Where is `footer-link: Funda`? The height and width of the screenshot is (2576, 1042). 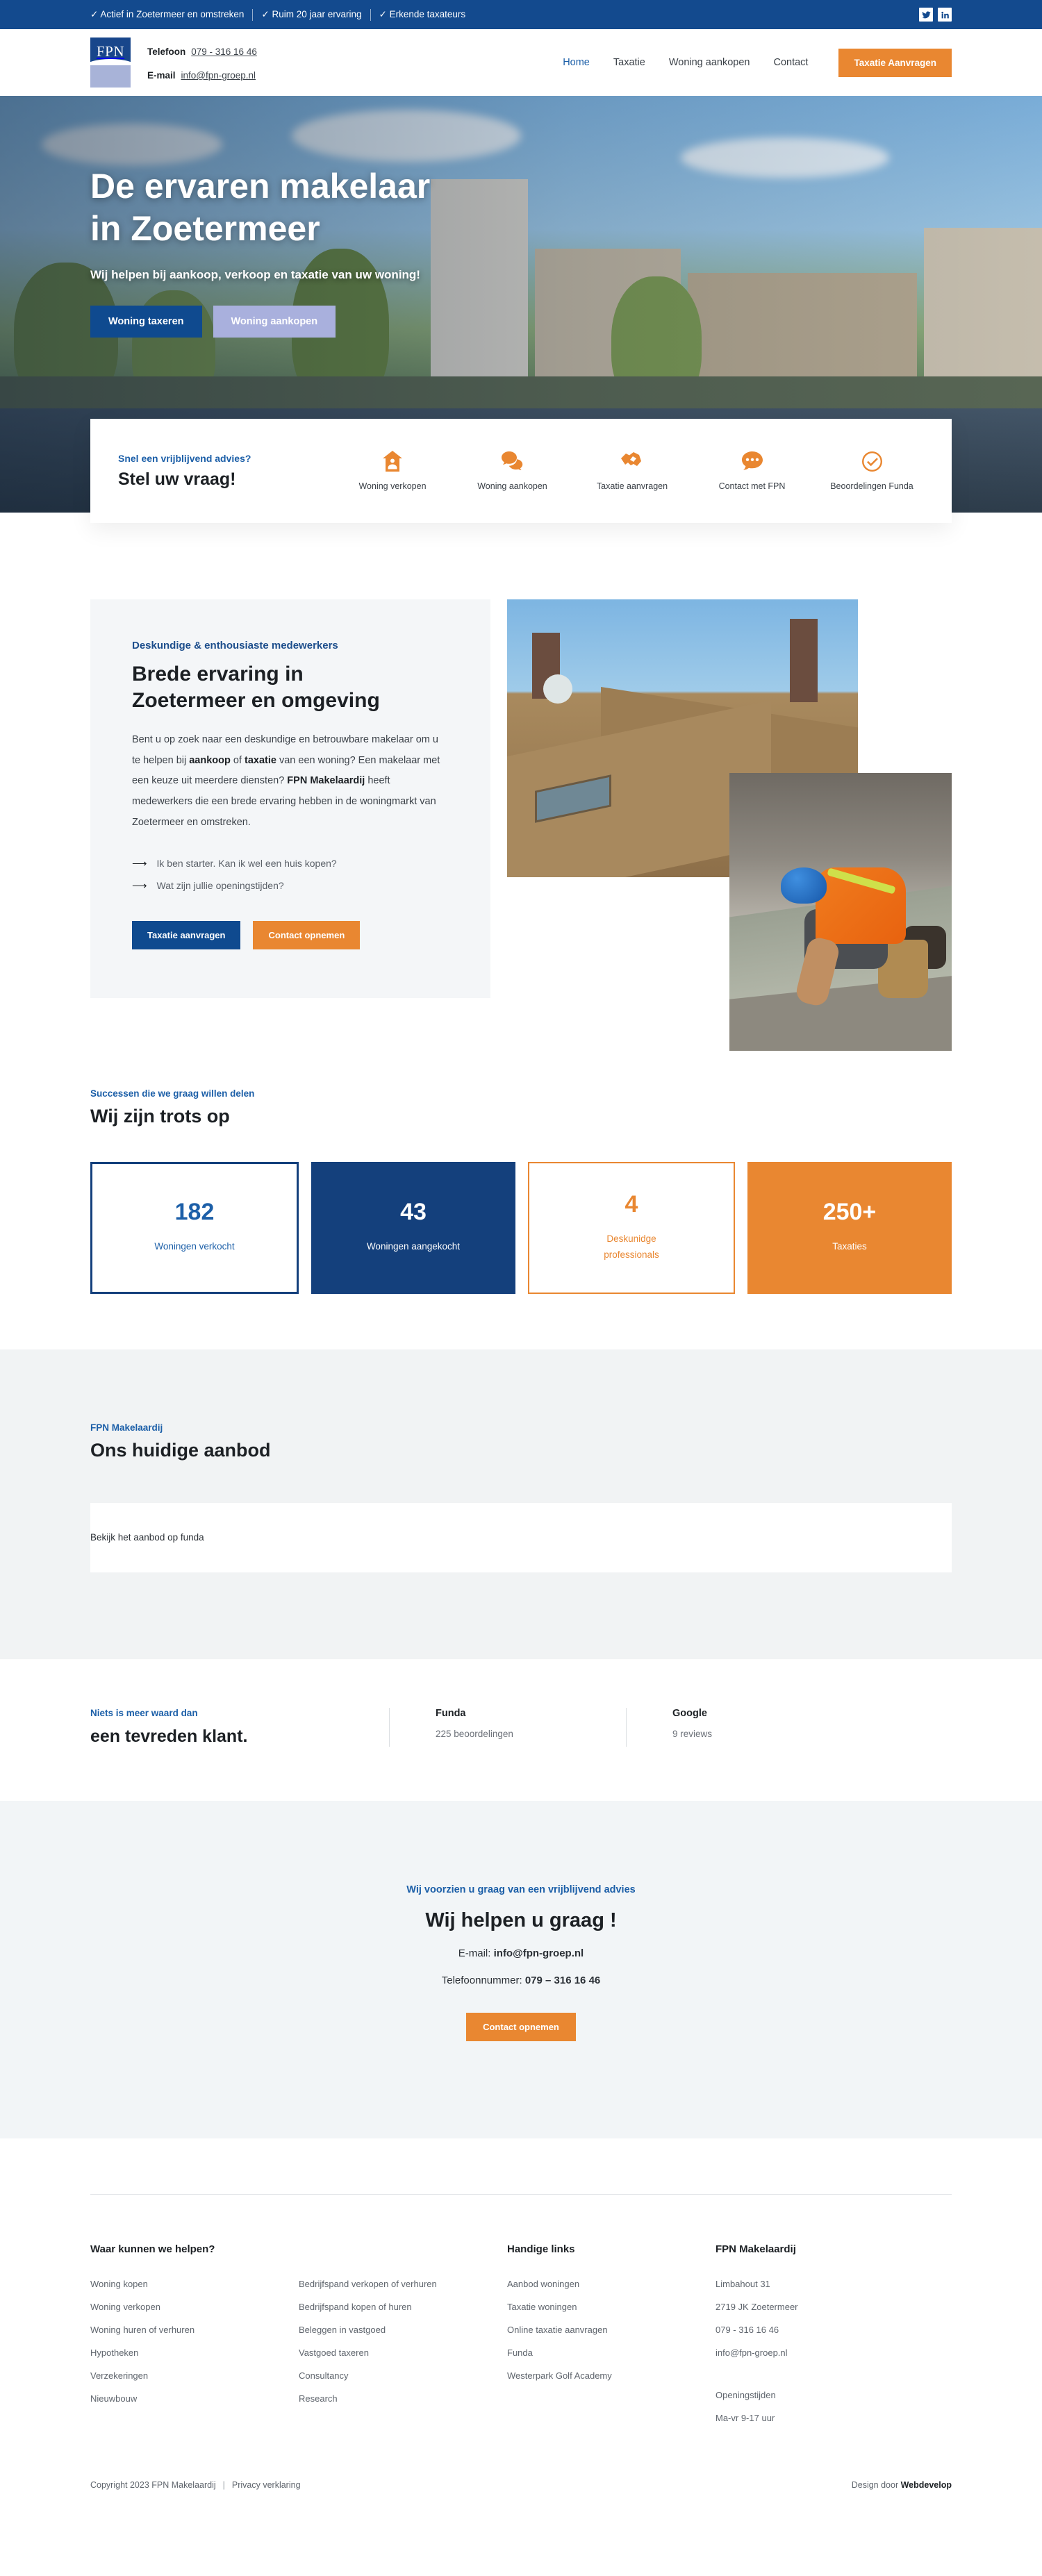 footer-link: Funda is located at coordinates (611, 2353).